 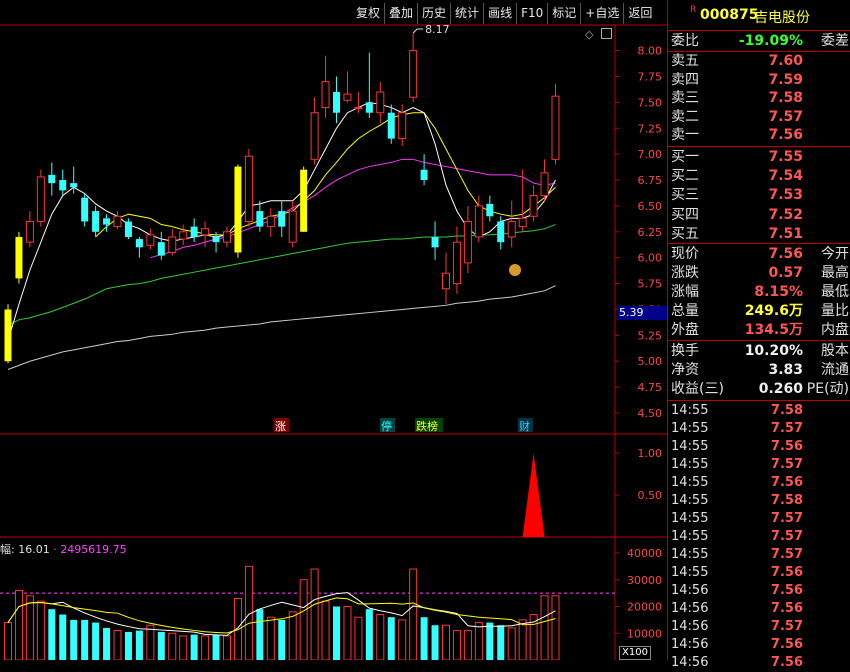 What do you see at coordinates (563, 13) in the screenshot?
I see `toolbar-button-mark: 标记` at bounding box center [563, 13].